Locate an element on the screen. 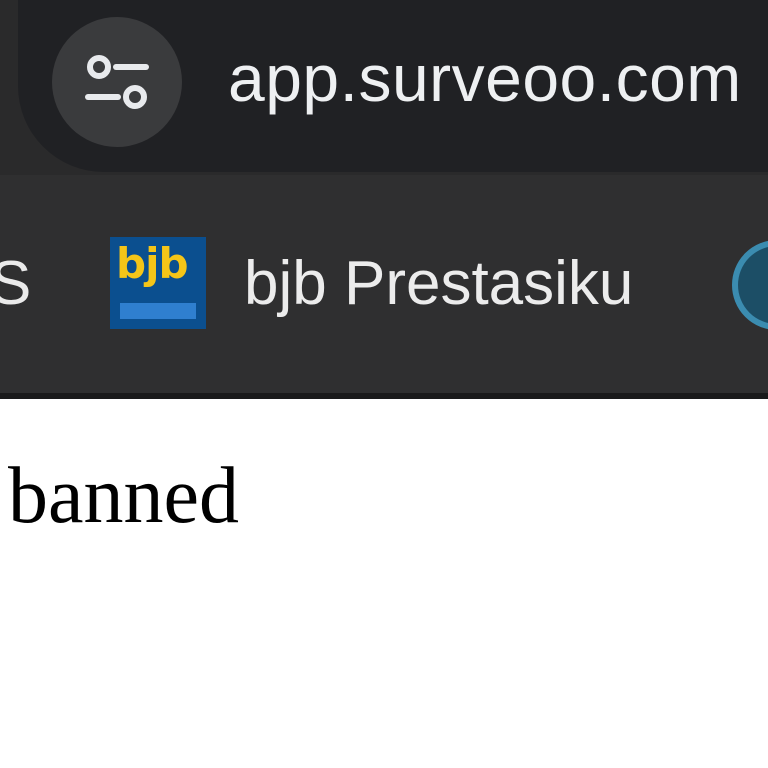 The height and width of the screenshot is (768, 768). bookmark-item-partial: S is located at coordinates (15, 283).